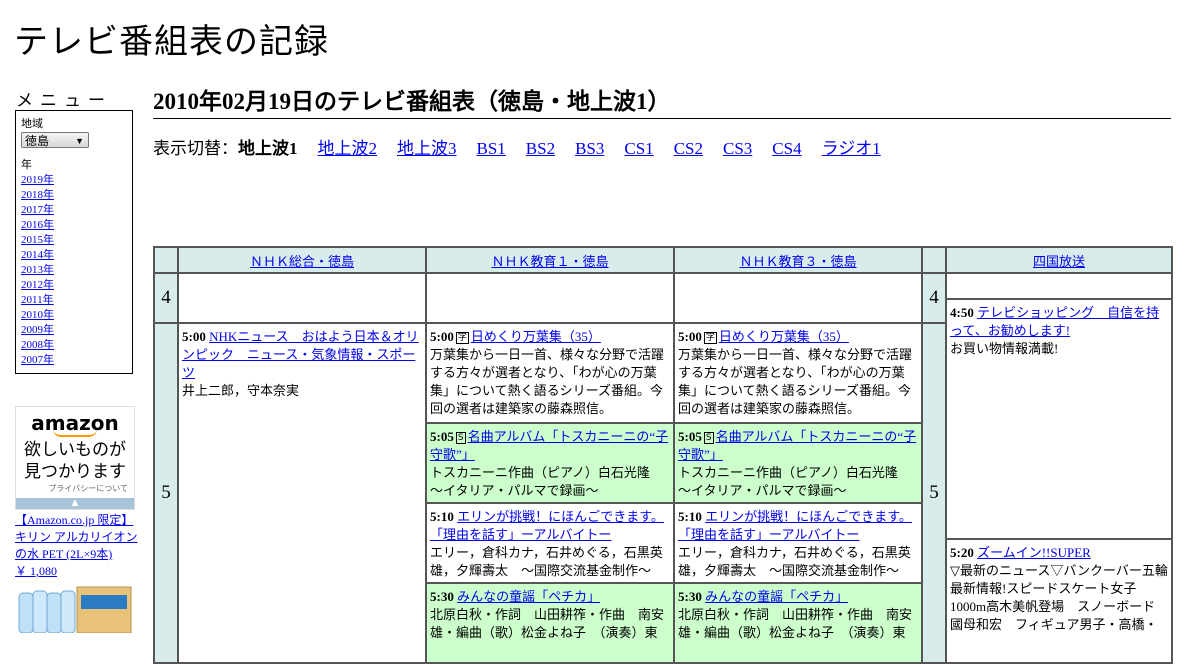 Image resolution: width=1200 pixels, height=664 pixels. I want to click on tab-chijouha3: 地上波3, so click(427, 148).